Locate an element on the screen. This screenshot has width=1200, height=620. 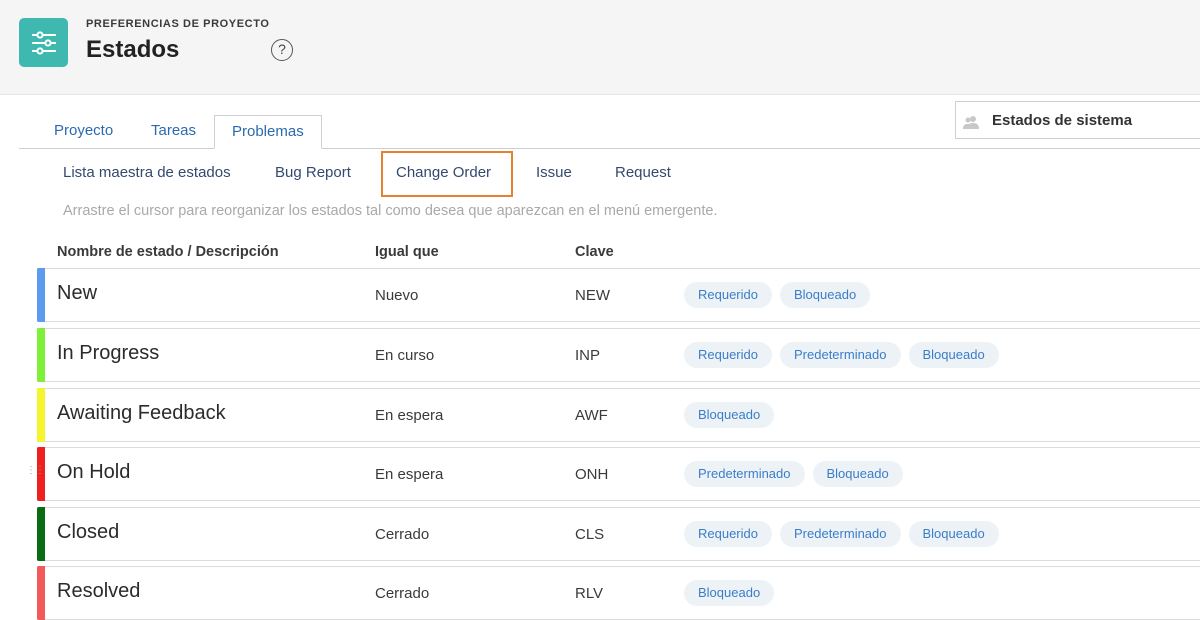
page-eyebrow: PREFERENCIAS DE PROYECTO is located at coordinates (178, 24).